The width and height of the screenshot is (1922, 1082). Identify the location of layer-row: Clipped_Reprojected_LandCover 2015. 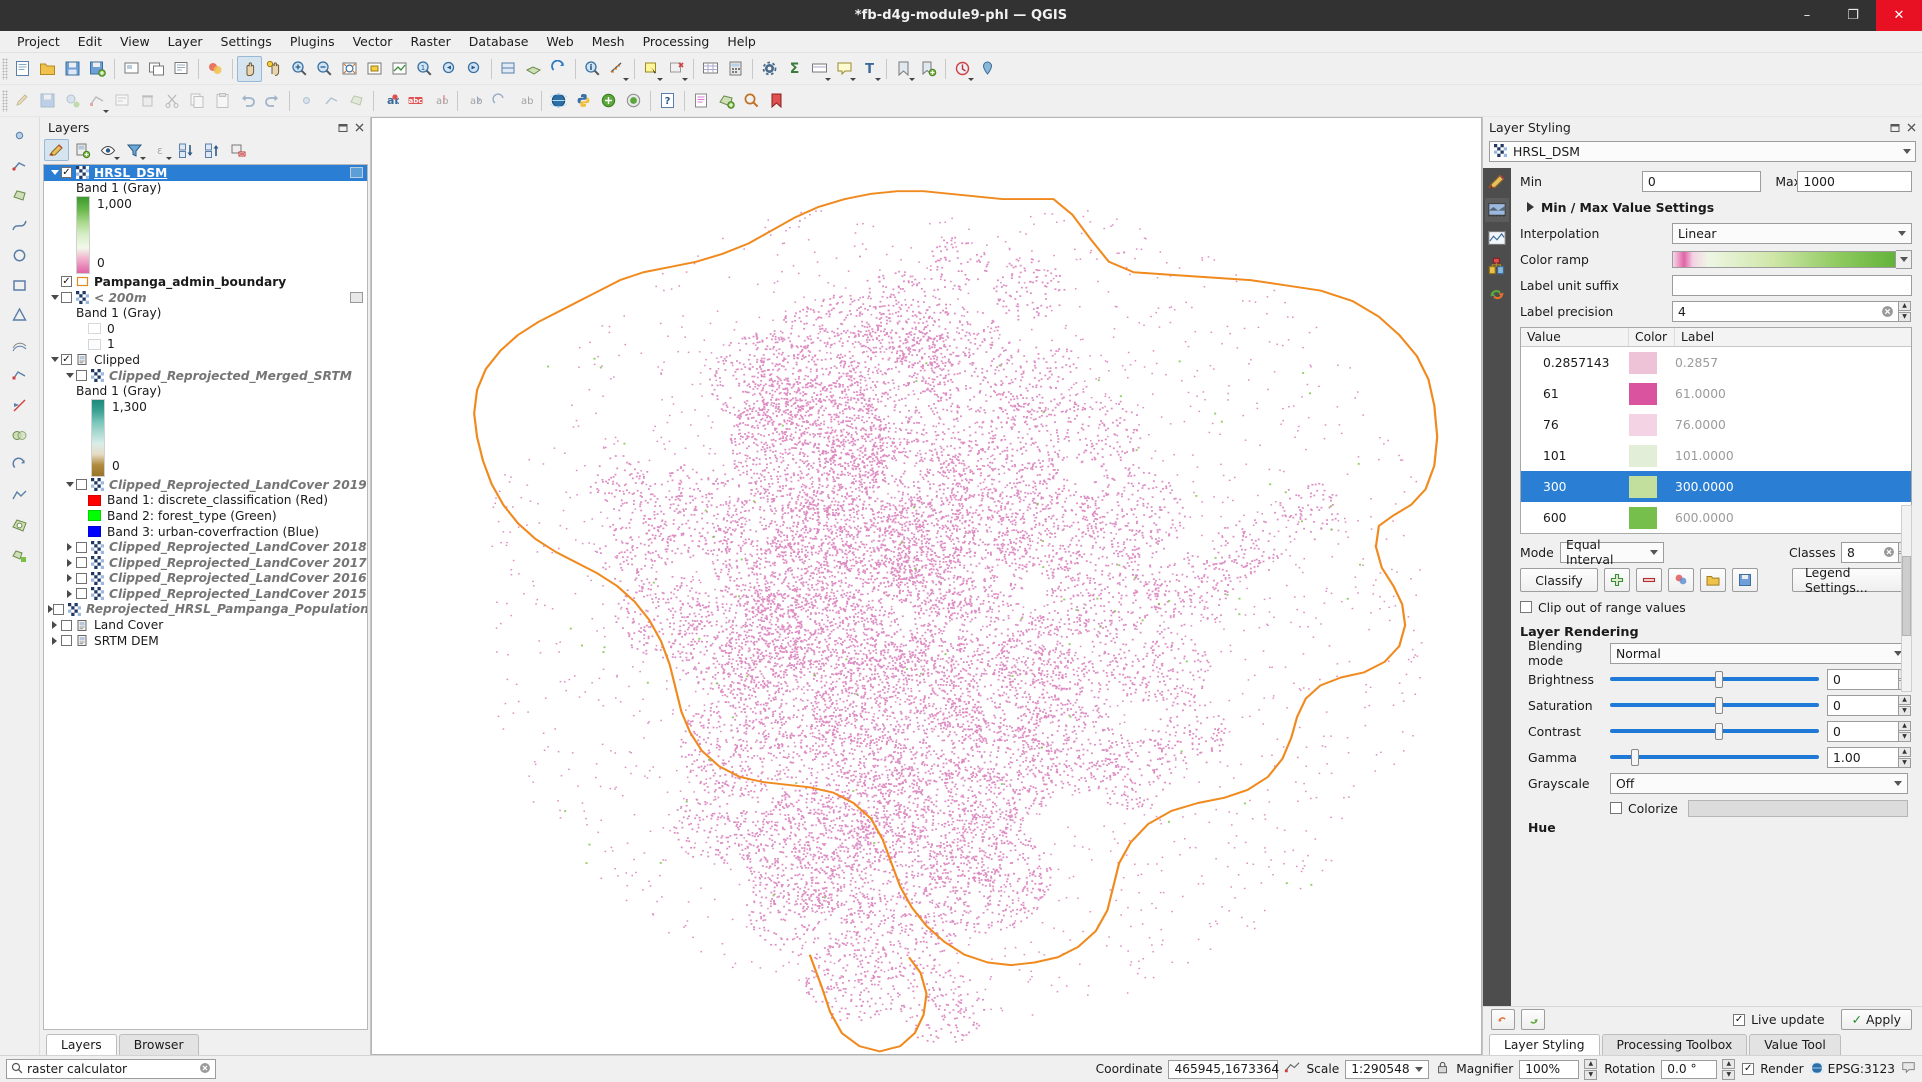
(205, 594).